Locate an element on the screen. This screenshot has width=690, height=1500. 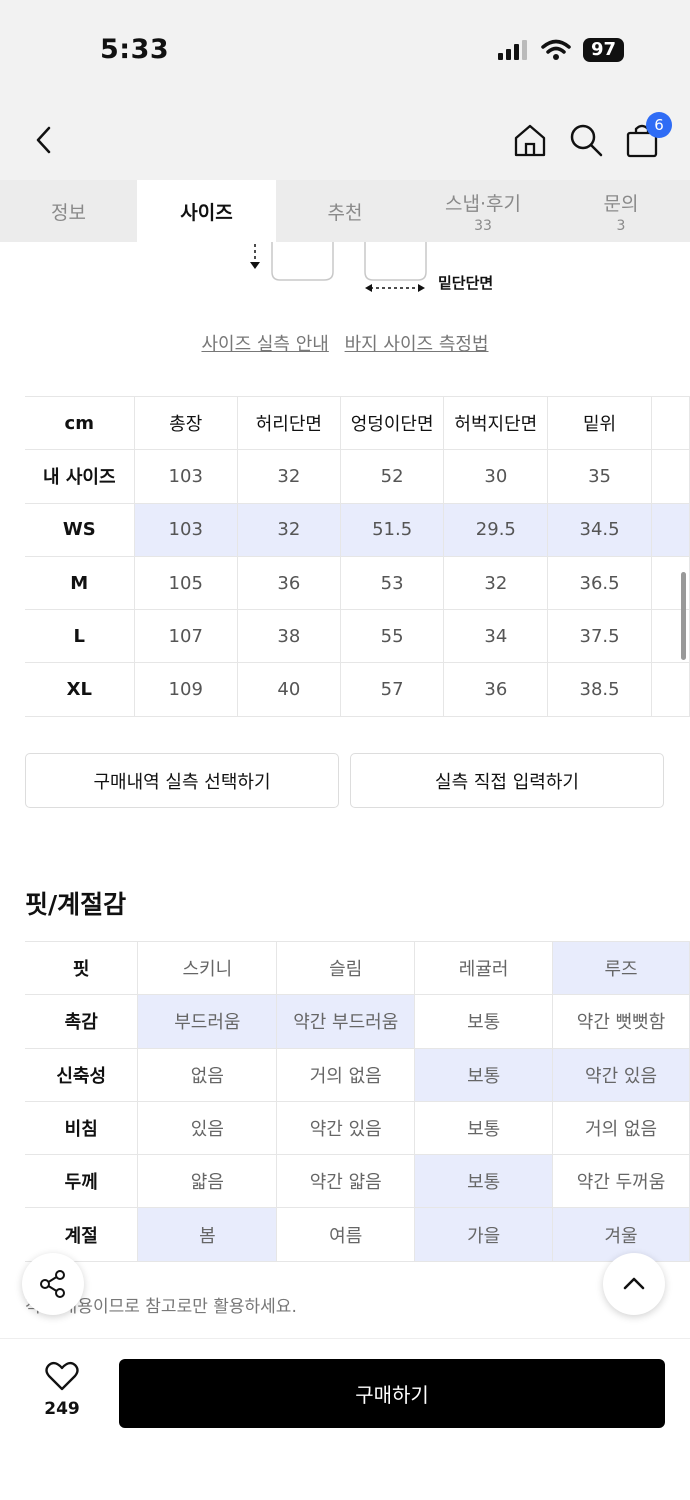
tab-label: 정보 is located at coordinates (68, 212).